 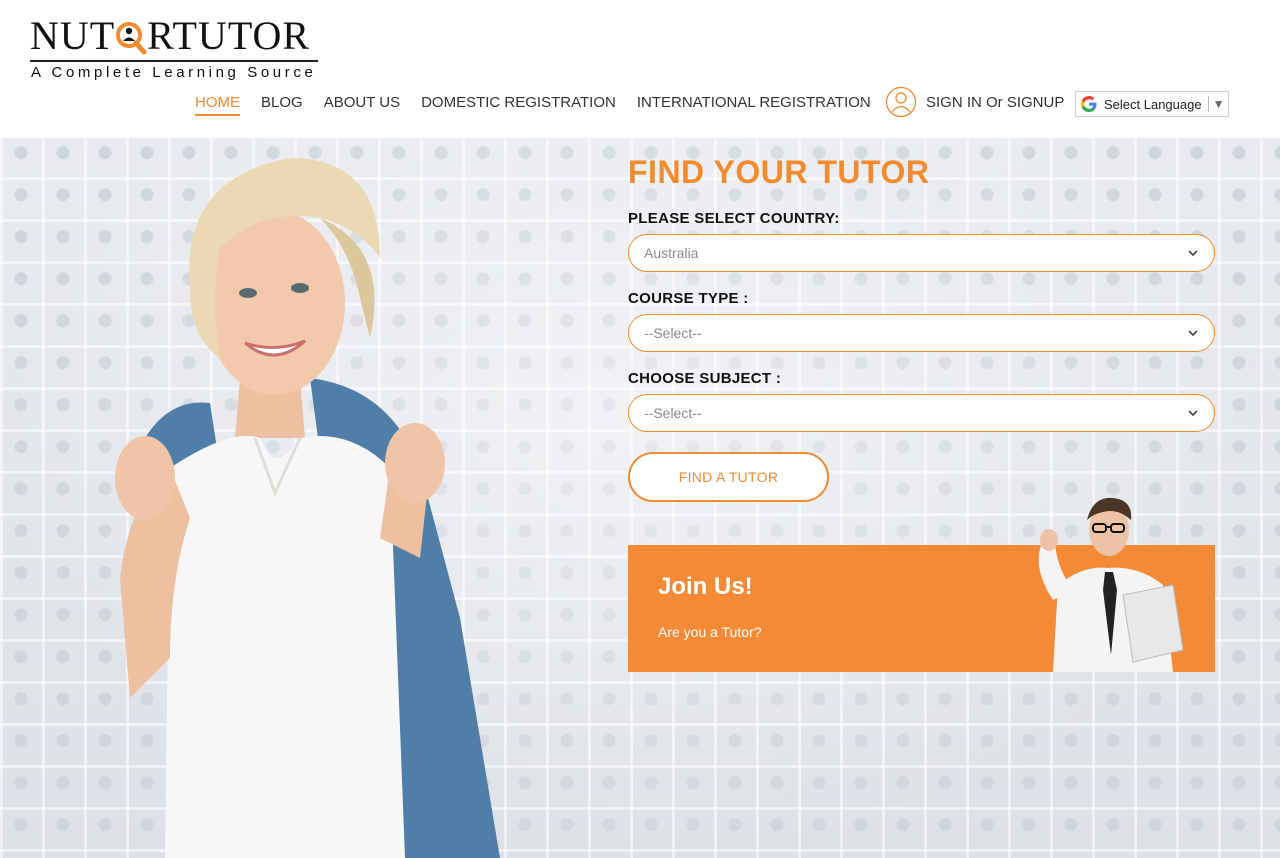 I want to click on nav-domestic-registration: DOMESTIC REGISTRATION, so click(x=518, y=105).